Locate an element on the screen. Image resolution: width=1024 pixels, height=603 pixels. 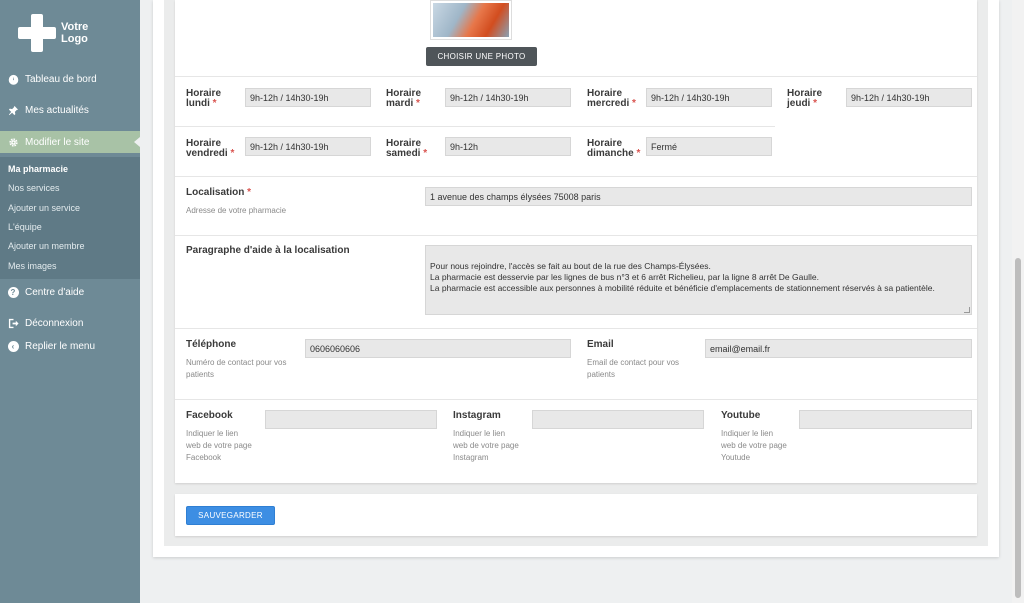
resize-handle-icon is located at coordinates (967, 310).